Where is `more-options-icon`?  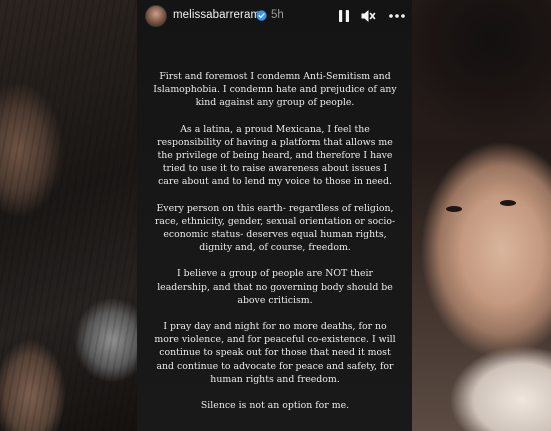 more-options-icon is located at coordinates (397, 16).